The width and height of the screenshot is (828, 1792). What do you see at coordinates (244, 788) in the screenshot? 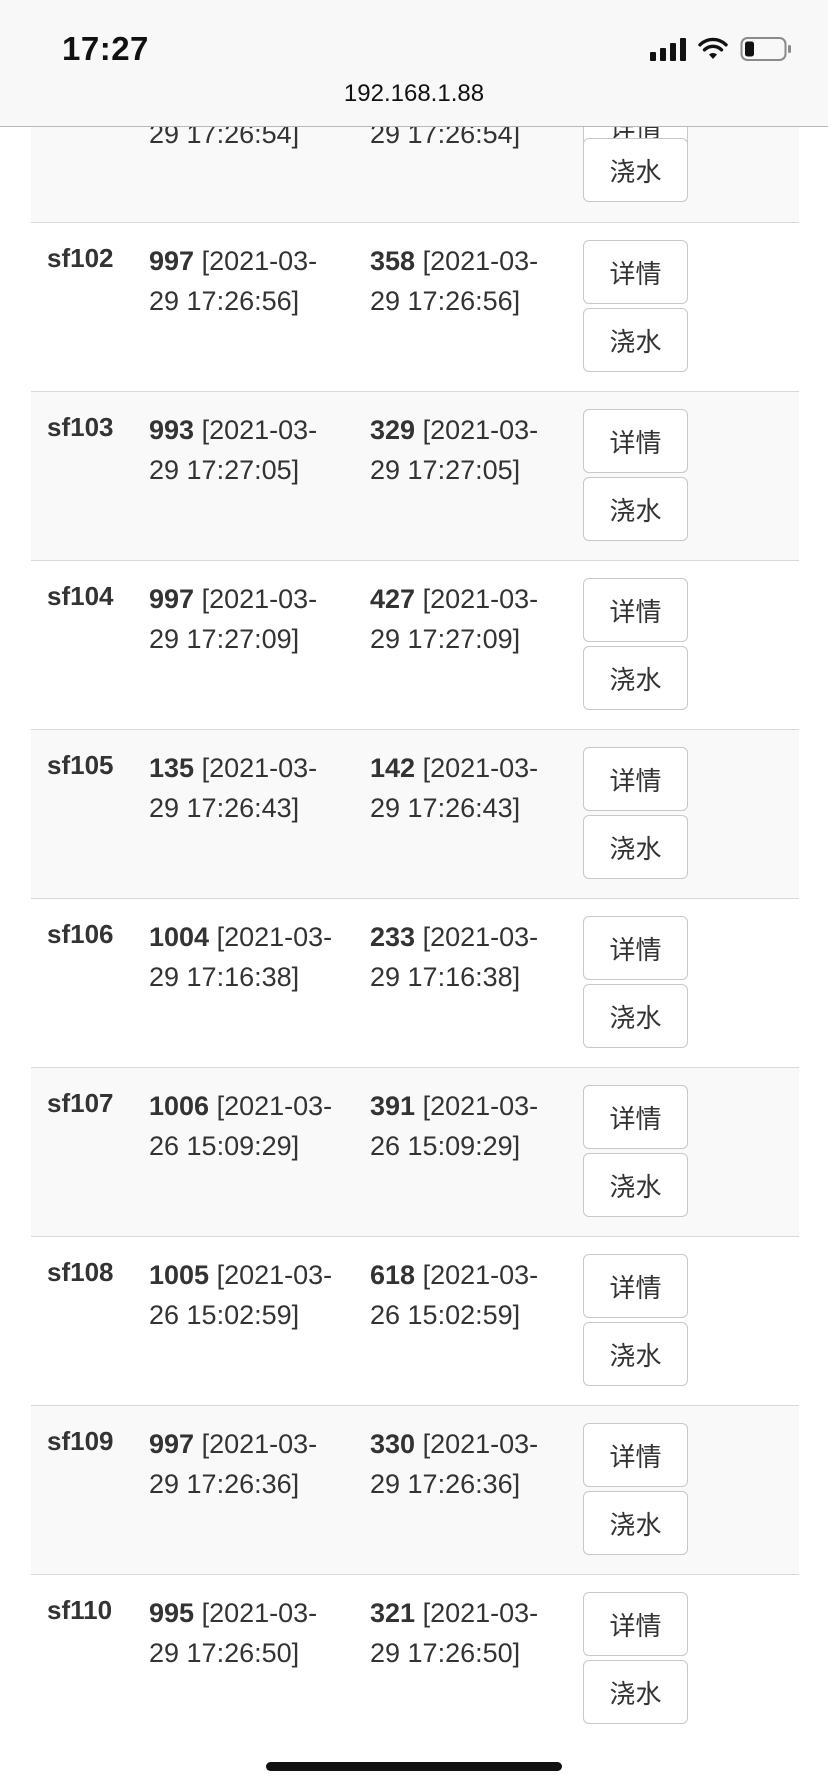
I see `sensor-a-reading: 135 [2021-03-29 17:26:43]` at bounding box center [244, 788].